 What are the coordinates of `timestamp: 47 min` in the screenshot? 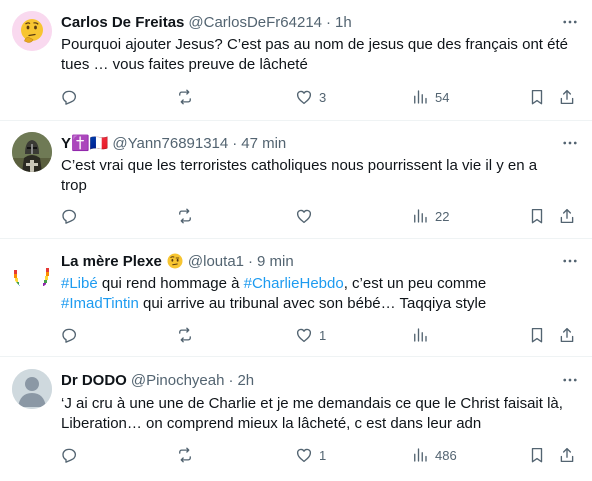 It's located at (263, 143).